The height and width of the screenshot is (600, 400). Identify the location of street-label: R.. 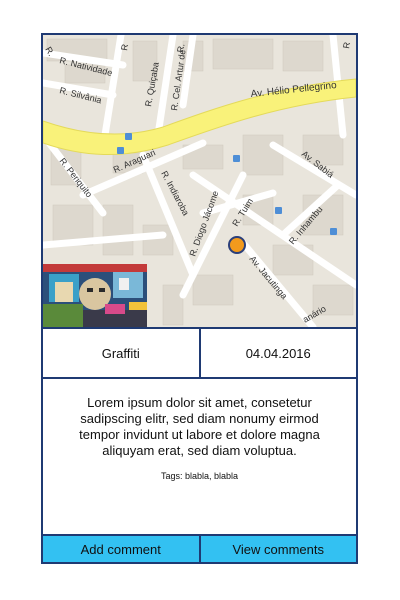
(180, 48).